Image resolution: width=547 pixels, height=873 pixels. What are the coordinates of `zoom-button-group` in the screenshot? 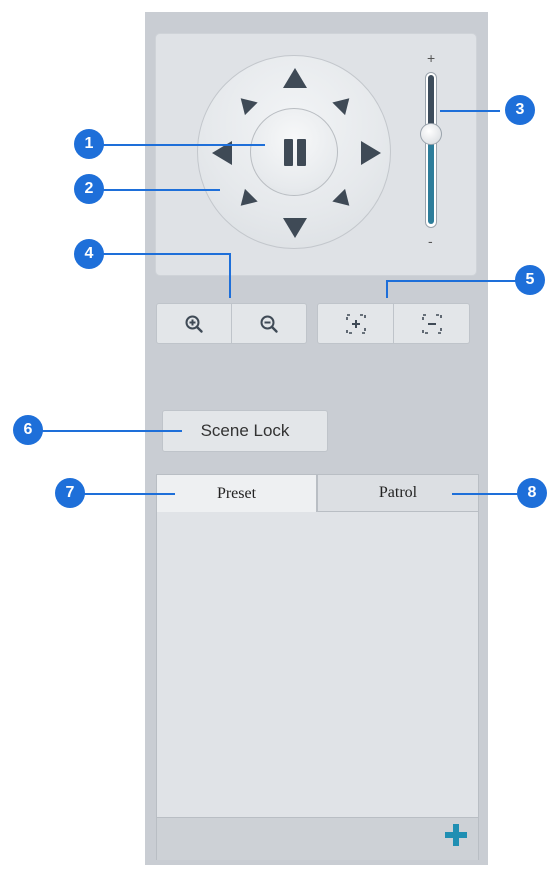 It's located at (231, 323).